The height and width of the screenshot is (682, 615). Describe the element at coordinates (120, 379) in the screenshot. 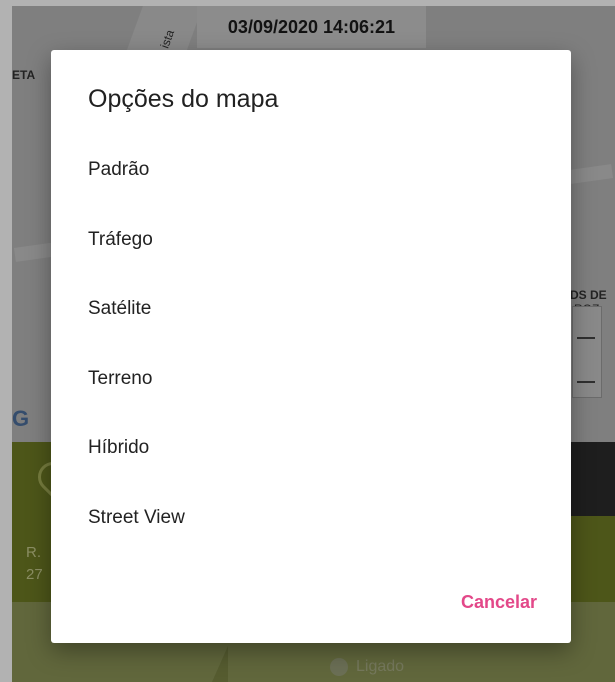

I see `option-terreno: Terreno` at that location.